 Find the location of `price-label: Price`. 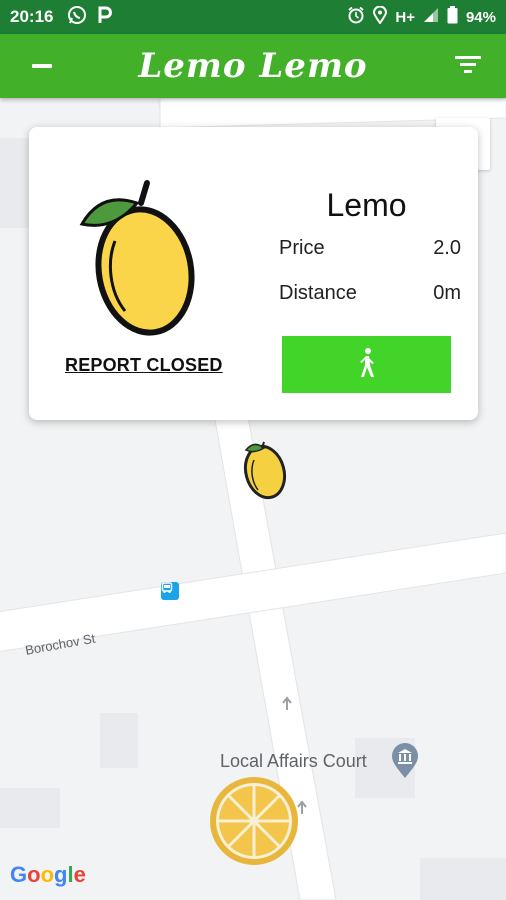

price-label: Price is located at coordinates (302, 248).